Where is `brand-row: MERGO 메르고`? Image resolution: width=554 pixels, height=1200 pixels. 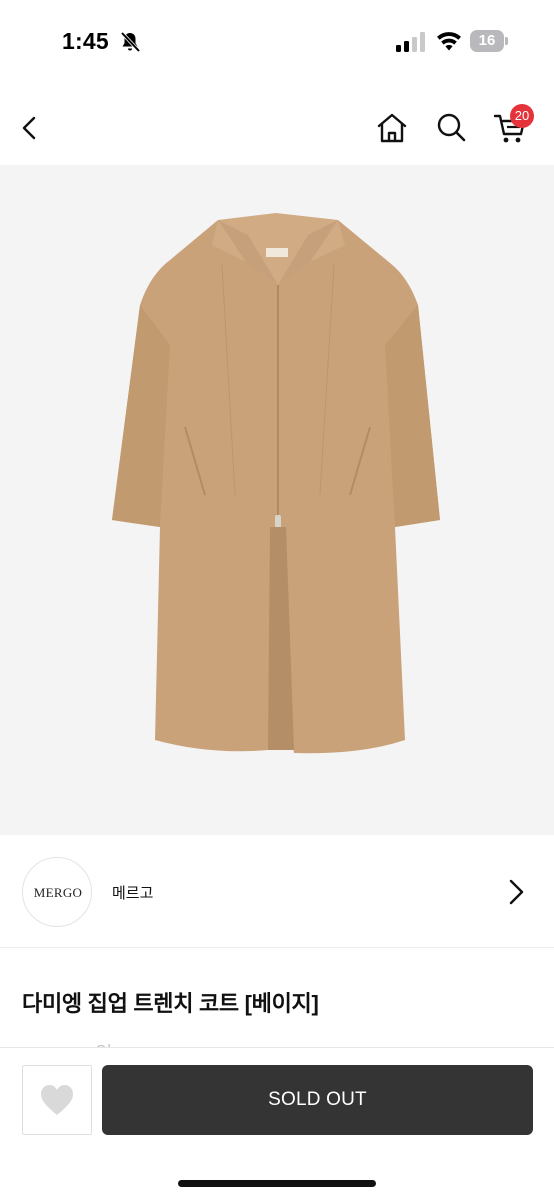 brand-row: MERGO 메르고 is located at coordinates (277, 892).